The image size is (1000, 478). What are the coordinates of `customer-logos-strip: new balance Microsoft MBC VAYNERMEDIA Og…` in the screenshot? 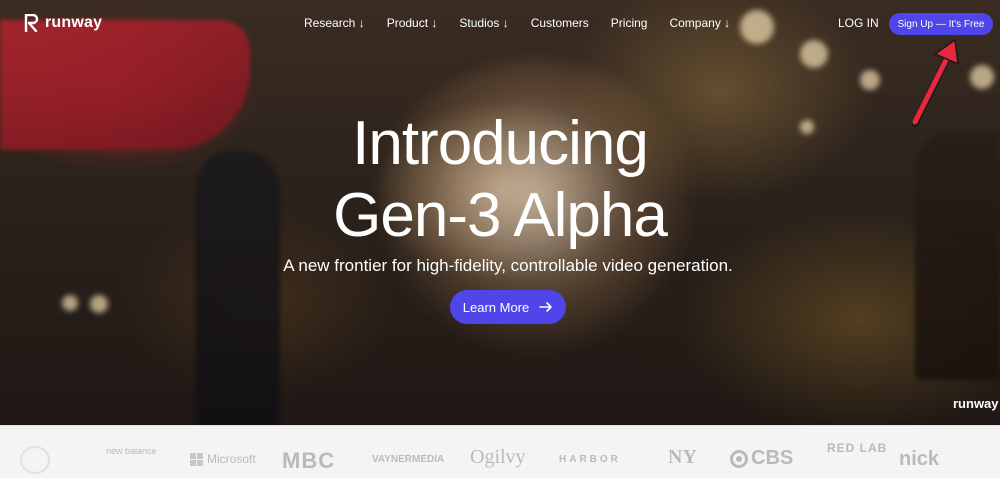 It's located at (500, 451).